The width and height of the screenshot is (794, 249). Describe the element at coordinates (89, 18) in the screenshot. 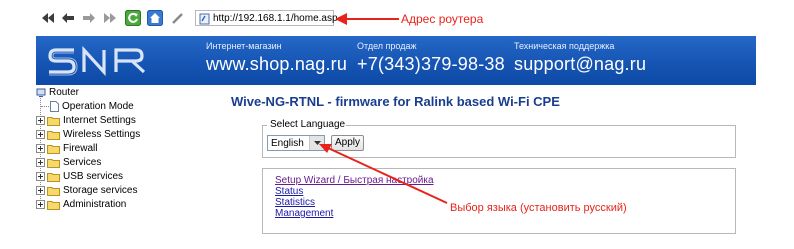

I see `forward-icon` at that location.